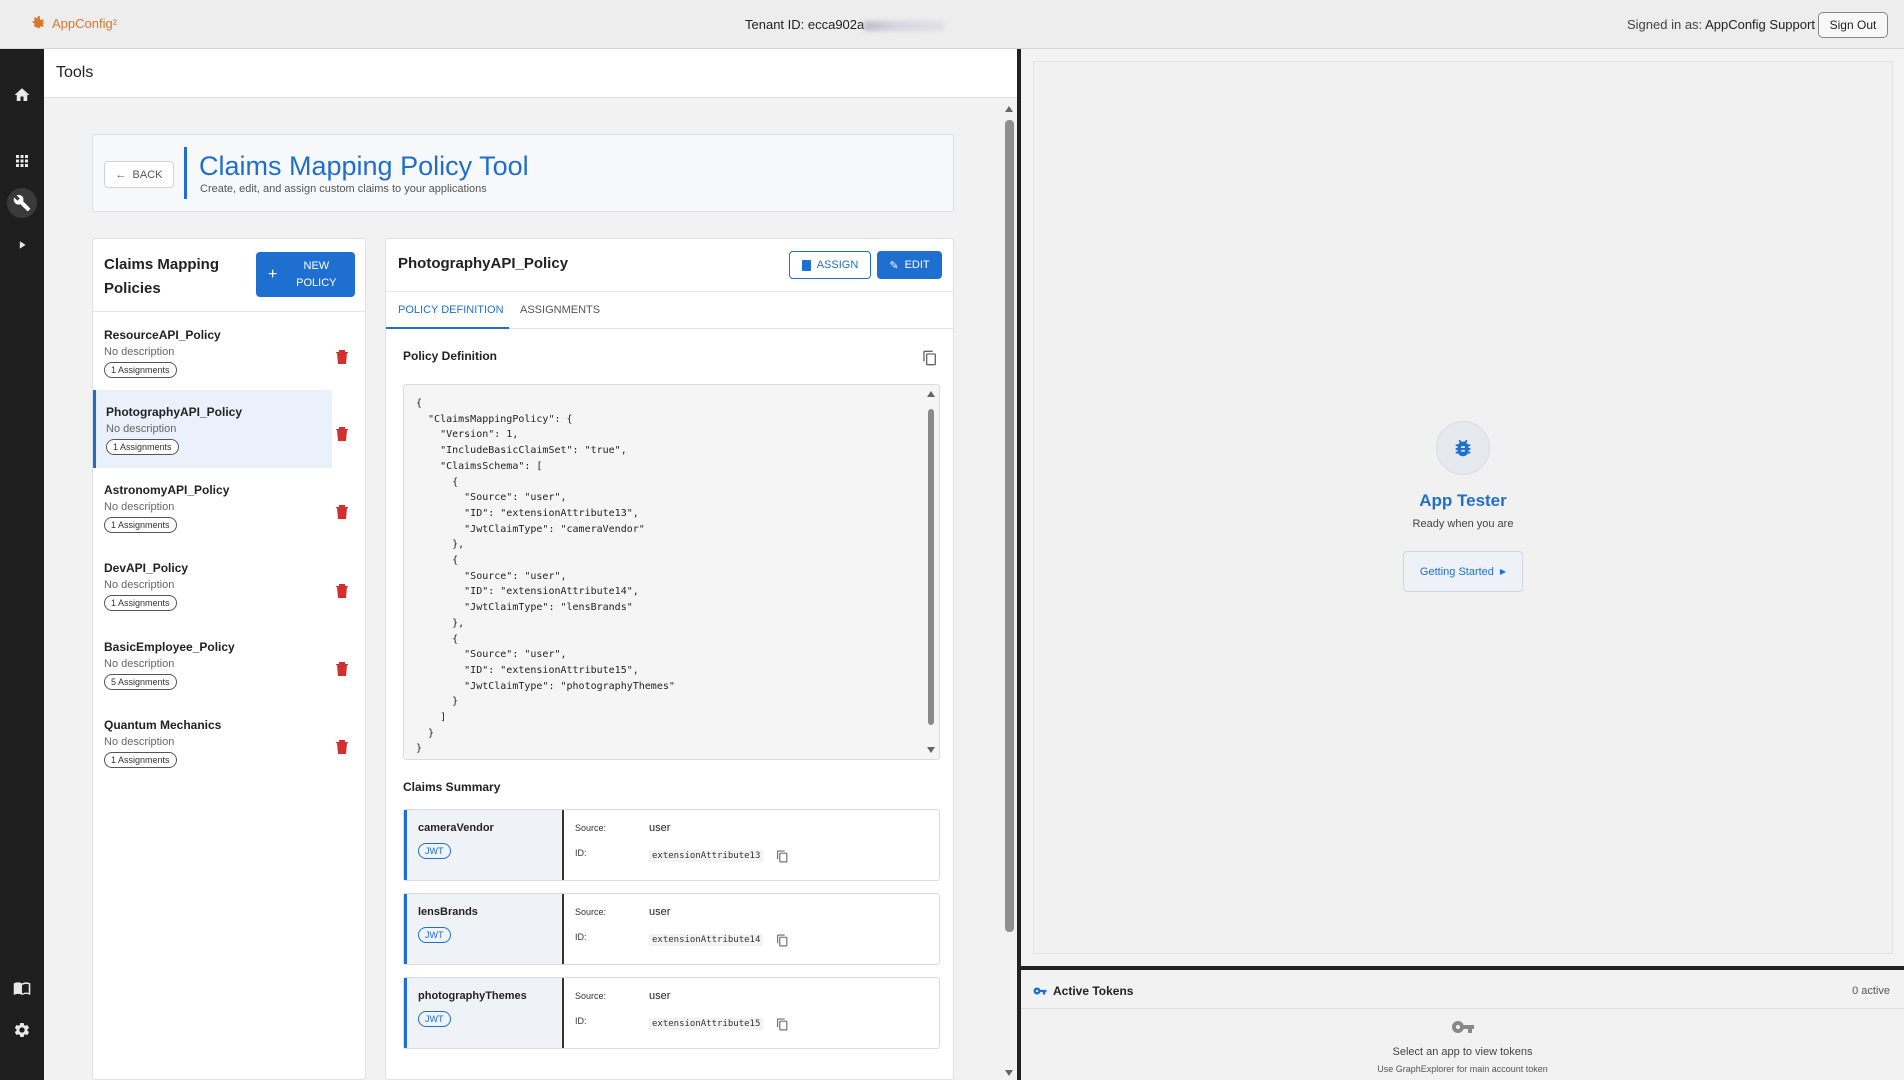  I want to click on tab-policy-definition: POLICY DEFINITION, so click(451, 310).